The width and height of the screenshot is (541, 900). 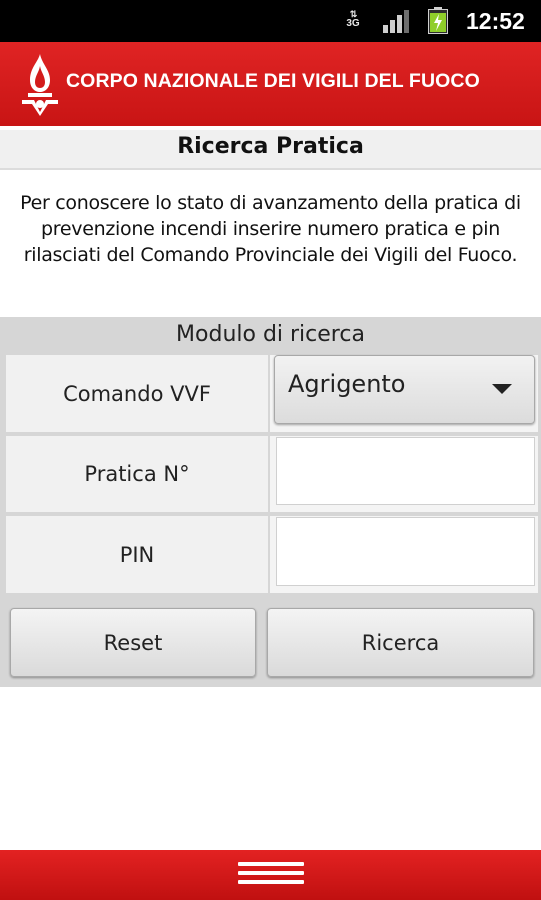 I want to click on data-3g-icon: ⇅ 3G, so click(x=353, y=19).